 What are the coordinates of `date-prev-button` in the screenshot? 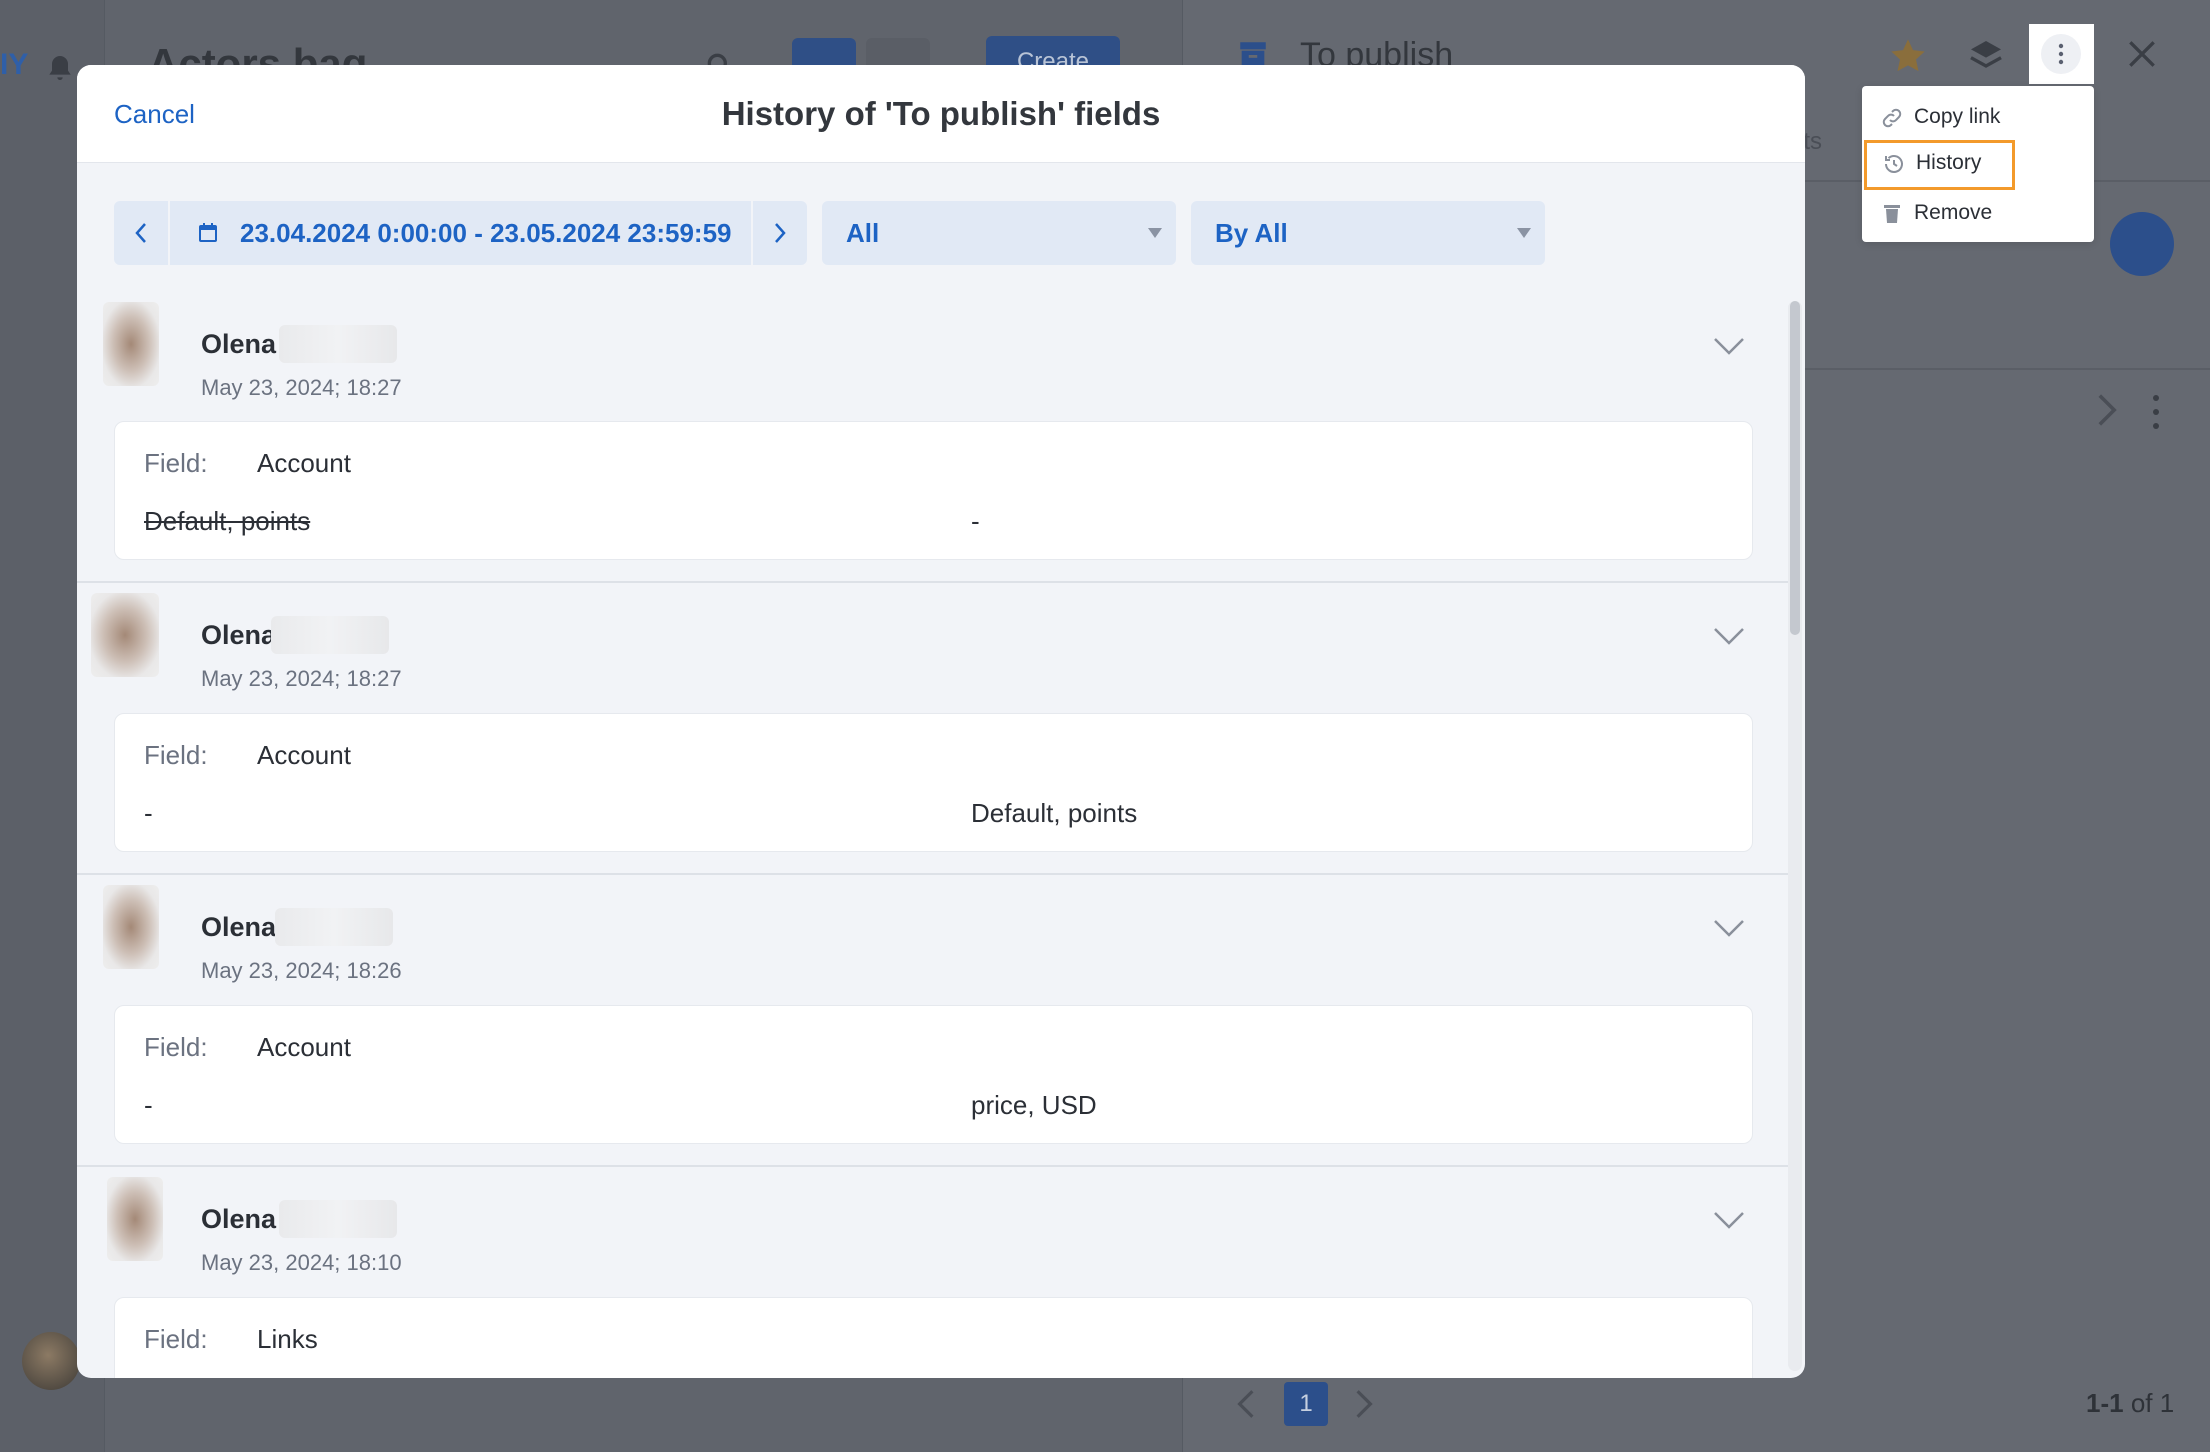 It's located at (142, 233).